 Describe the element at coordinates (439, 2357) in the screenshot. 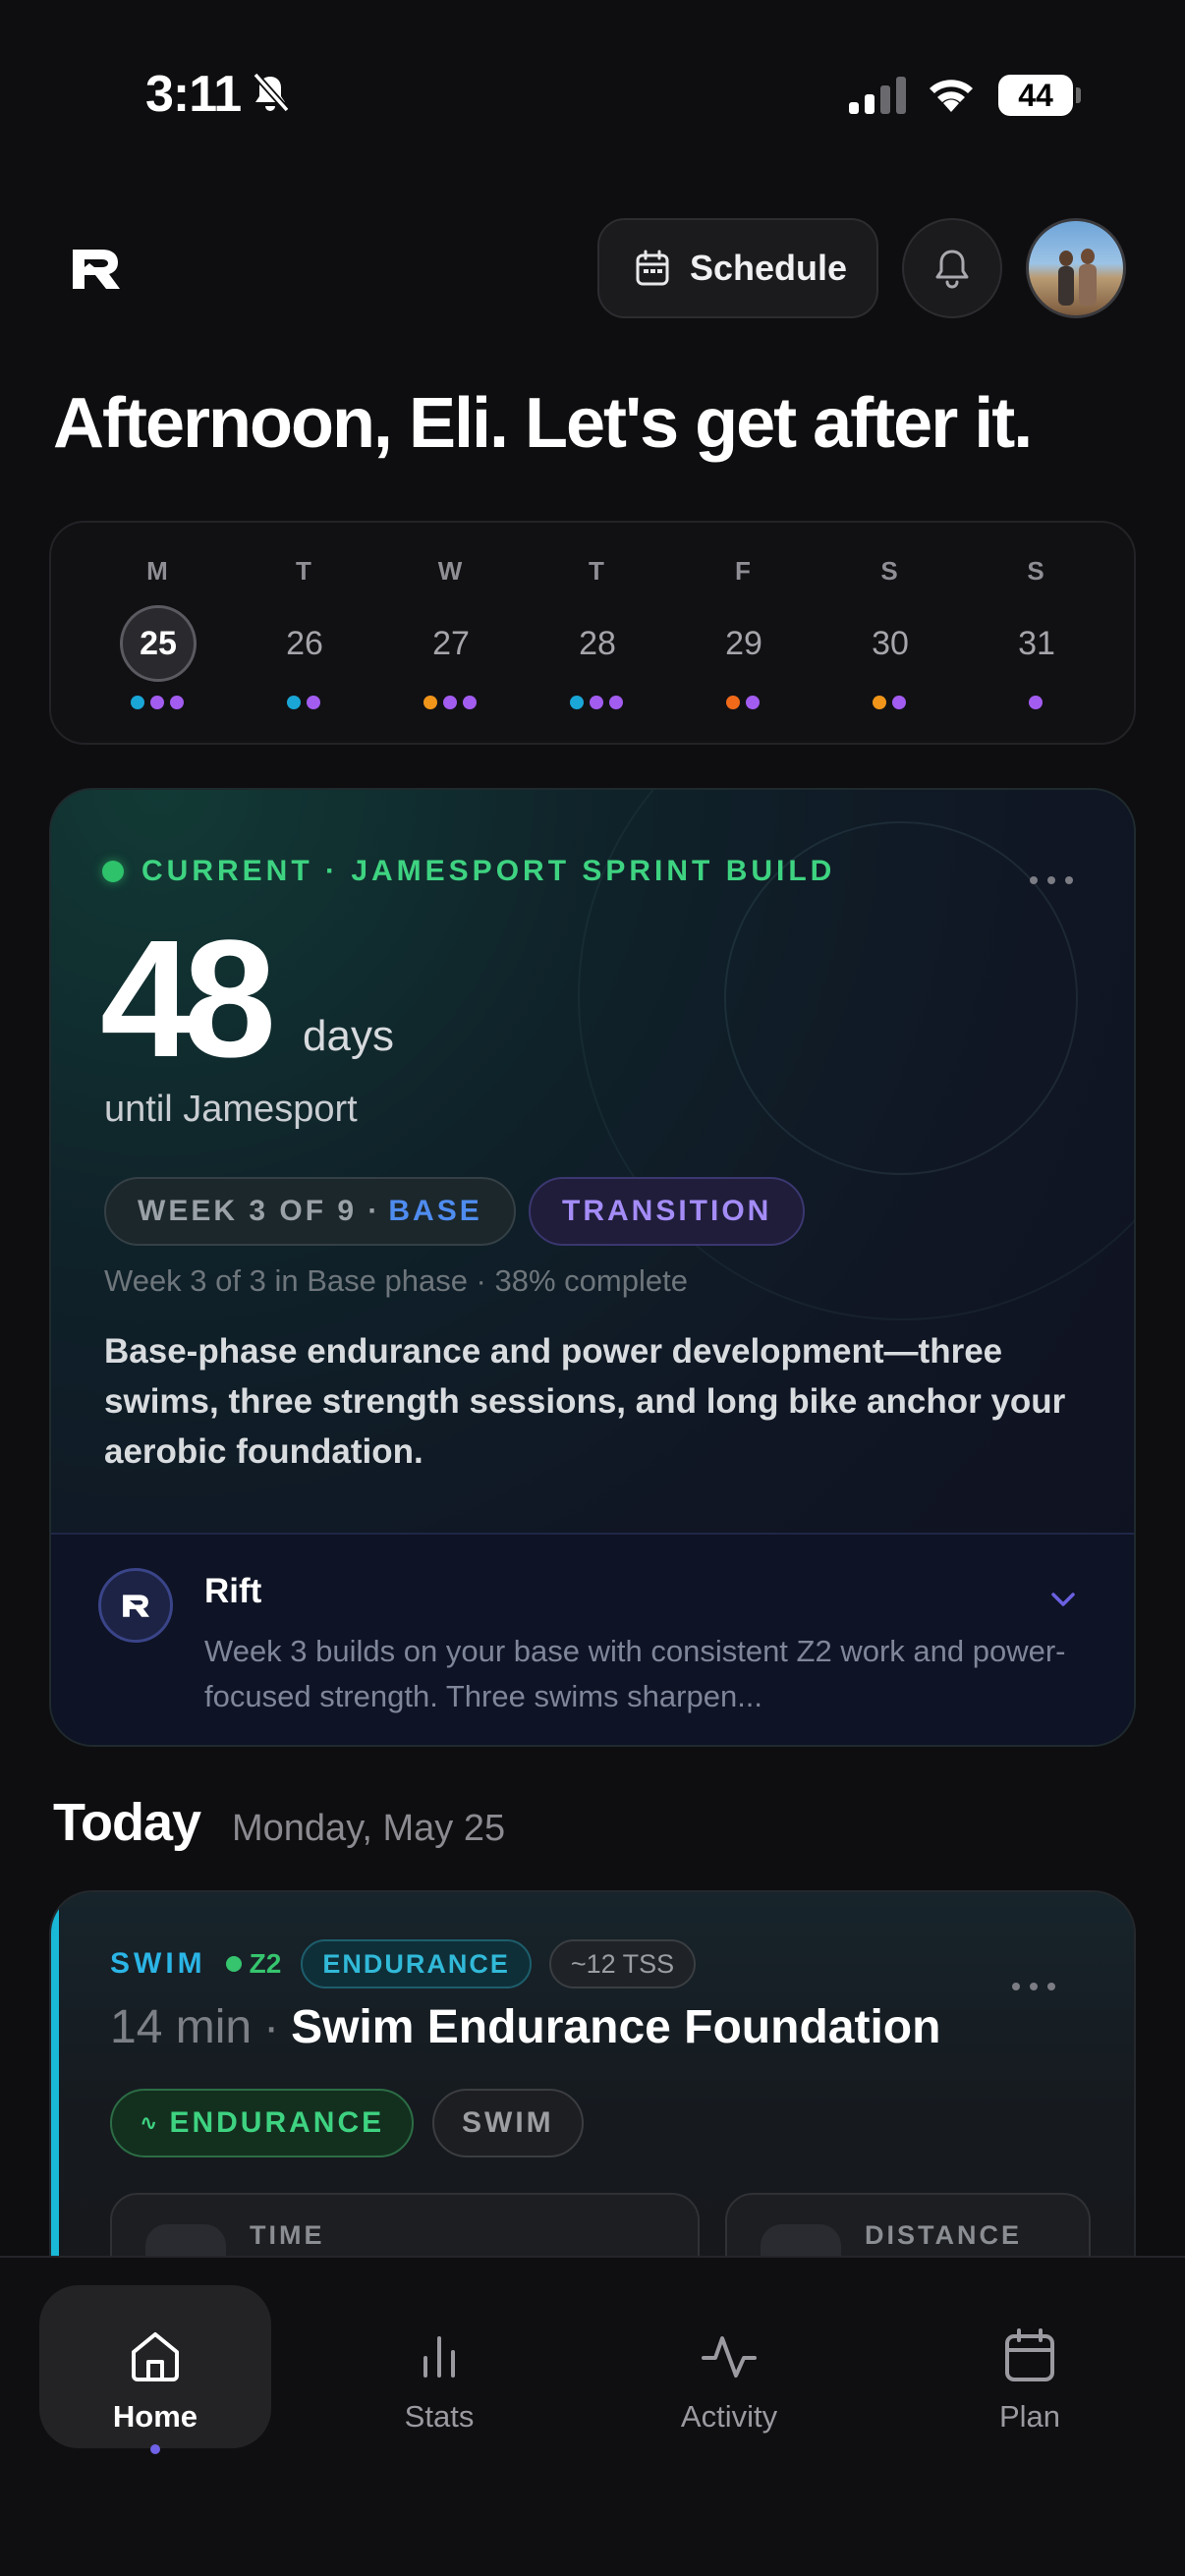

I see `stats-icon` at that location.